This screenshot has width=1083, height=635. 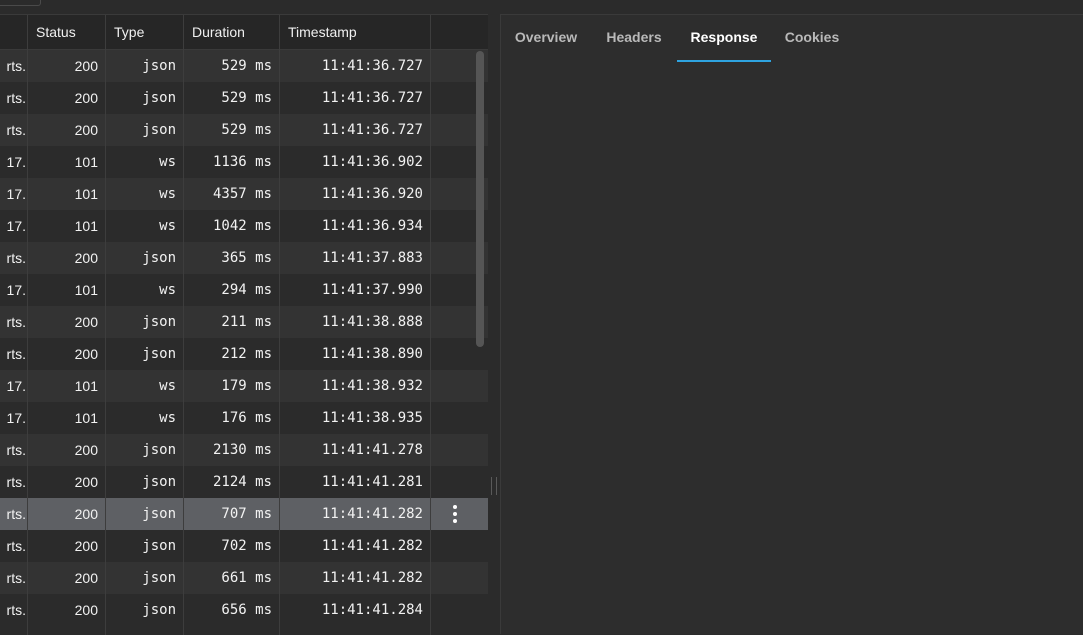 What do you see at coordinates (724, 61) in the screenshot?
I see `active-tab-indicator` at bounding box center [724, 61].